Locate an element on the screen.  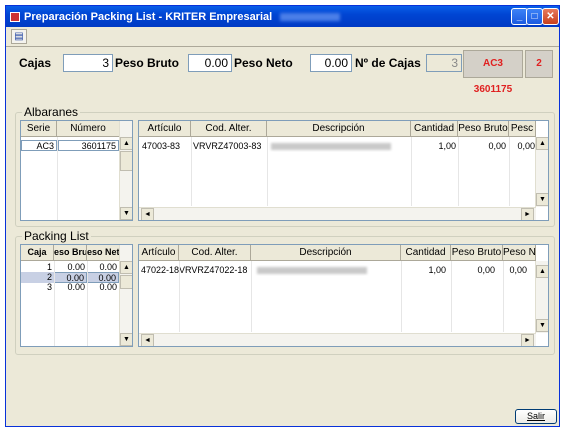
cajas-label: Cajas is located at coordinates (35, 63).